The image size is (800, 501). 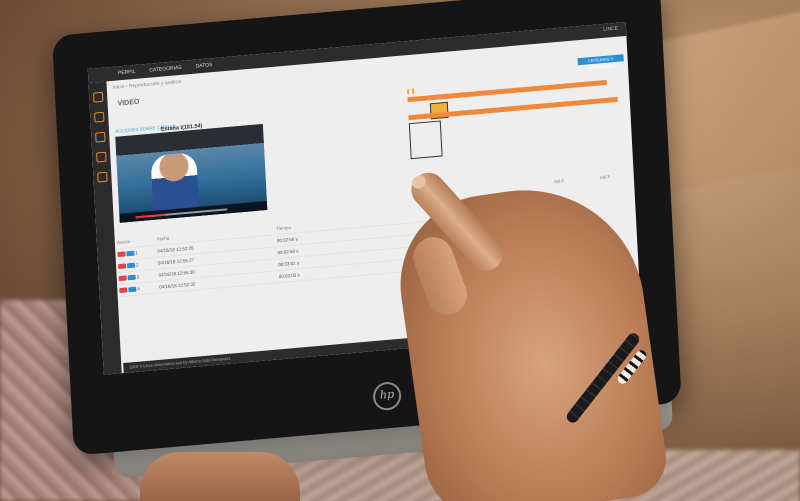 What do you see at coordinates (150, 215) in the screenshot?
I see `video-progress-fill` at bounding box center [150, 215].